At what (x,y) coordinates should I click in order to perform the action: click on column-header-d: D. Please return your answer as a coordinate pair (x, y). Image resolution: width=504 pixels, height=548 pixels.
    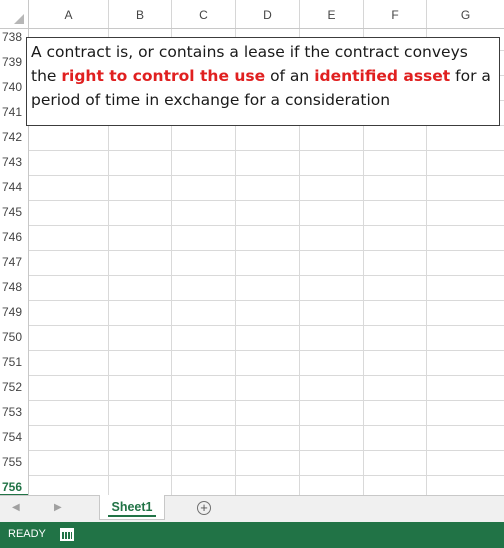
    Looking at the image, I should click on (268, 14).